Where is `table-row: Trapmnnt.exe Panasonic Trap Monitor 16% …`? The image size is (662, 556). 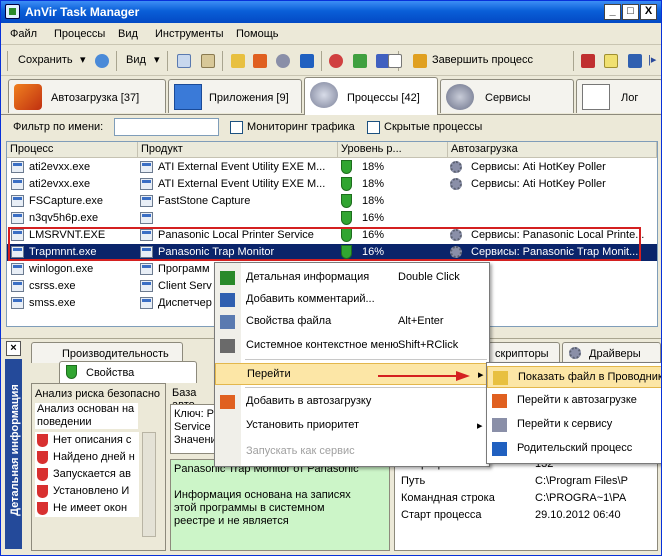 table-row: Trapmnnt.exe Panasonic Trap Monitor 16% … is located at coordinates (332, 252).